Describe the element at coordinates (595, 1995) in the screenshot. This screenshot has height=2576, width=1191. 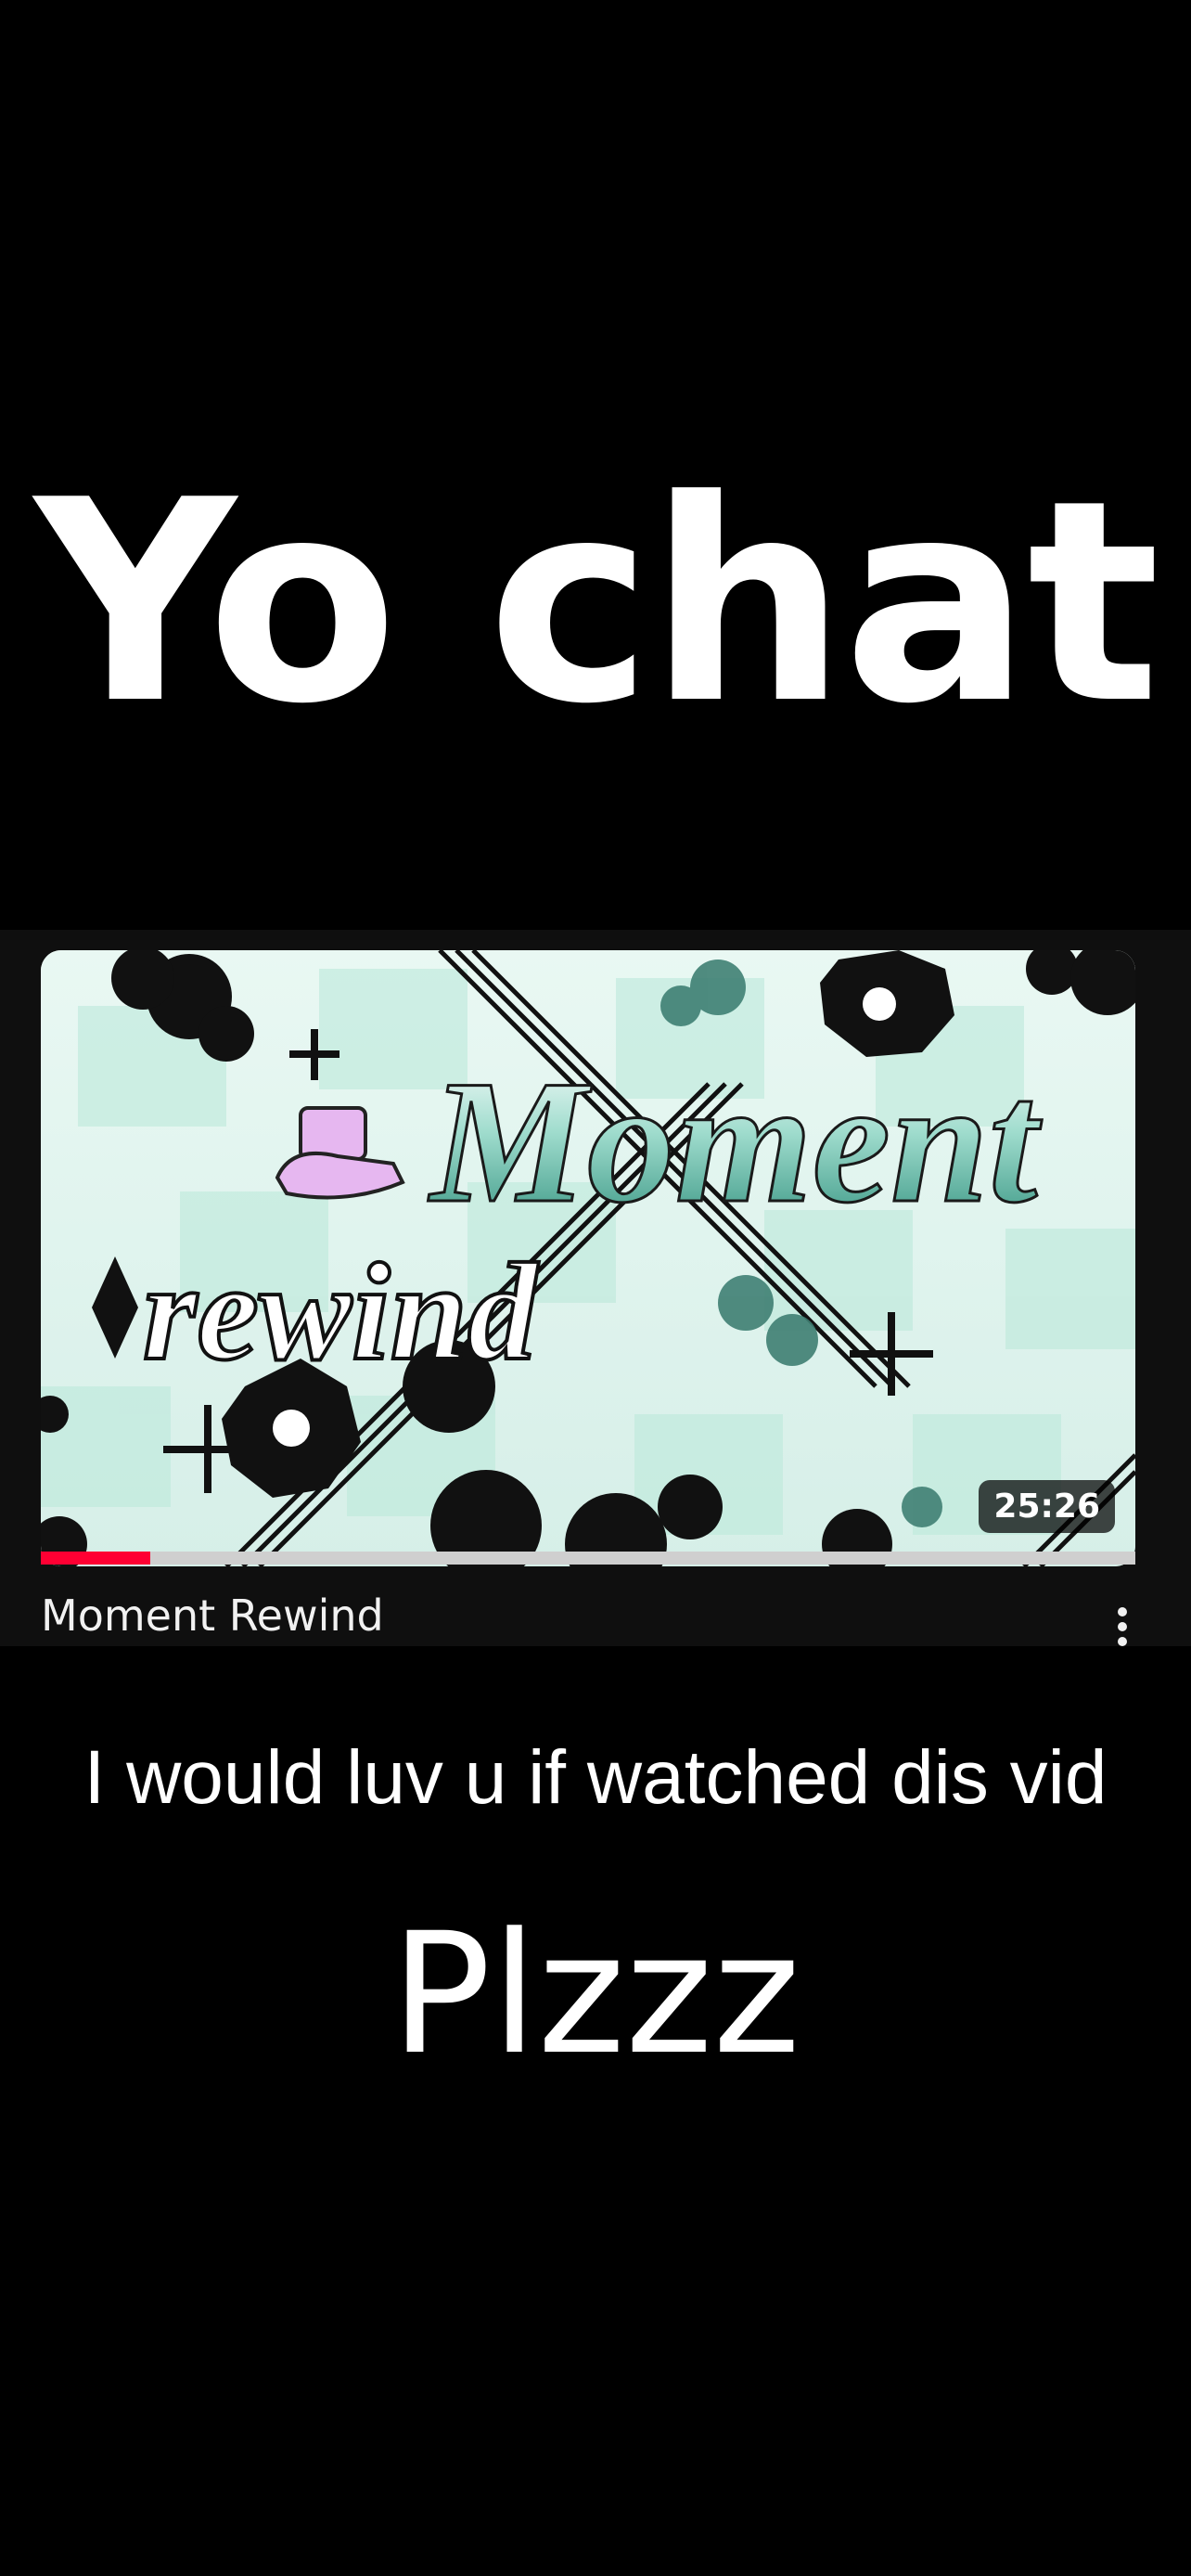
I see `plea-text: Plzzz` at that location.